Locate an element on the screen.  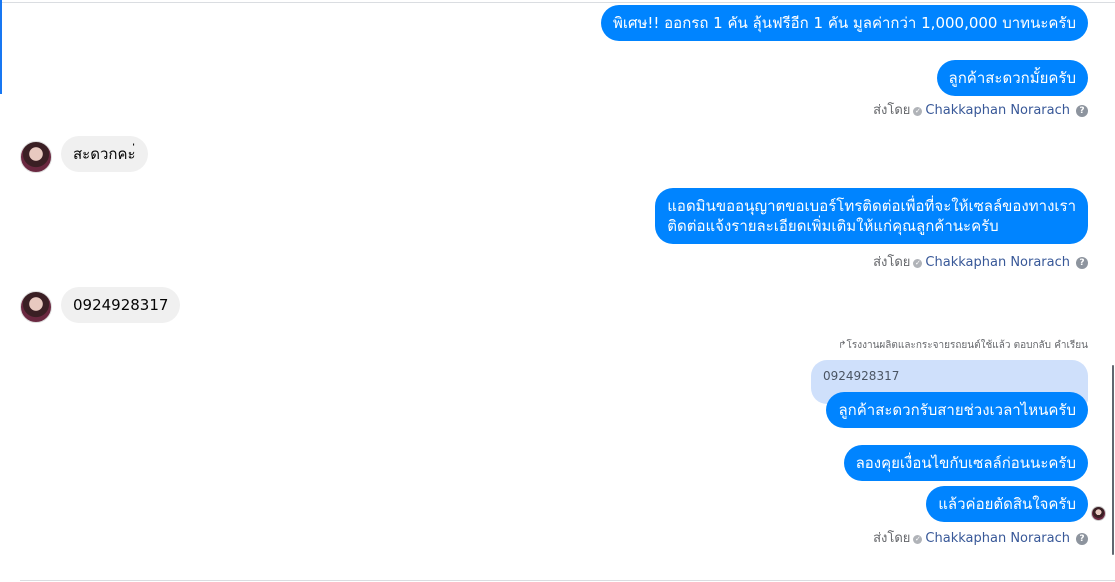
outgoing-message: ลูกค้าสะดวกรับสายช่วงเวลาไหนครับ is located at coordinates (957, 410).